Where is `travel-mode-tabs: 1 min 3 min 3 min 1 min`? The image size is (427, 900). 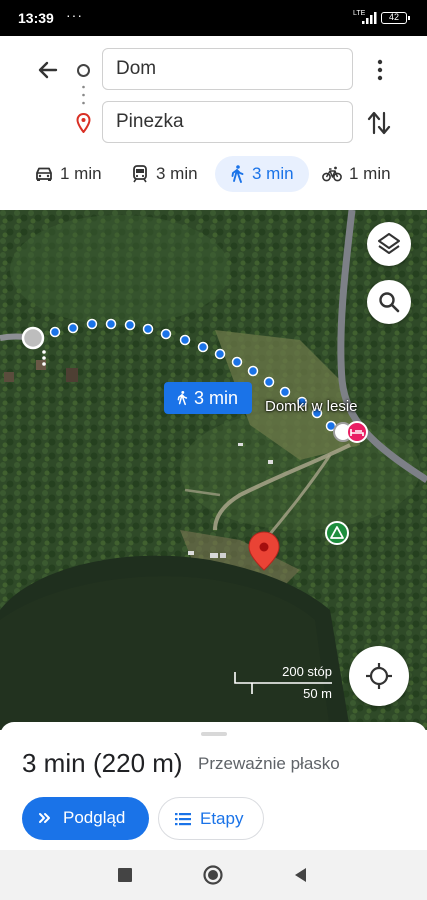
travel-mode-tabs: 1 min 3 min 3 min 1 min is located at coordinates (213, 176).